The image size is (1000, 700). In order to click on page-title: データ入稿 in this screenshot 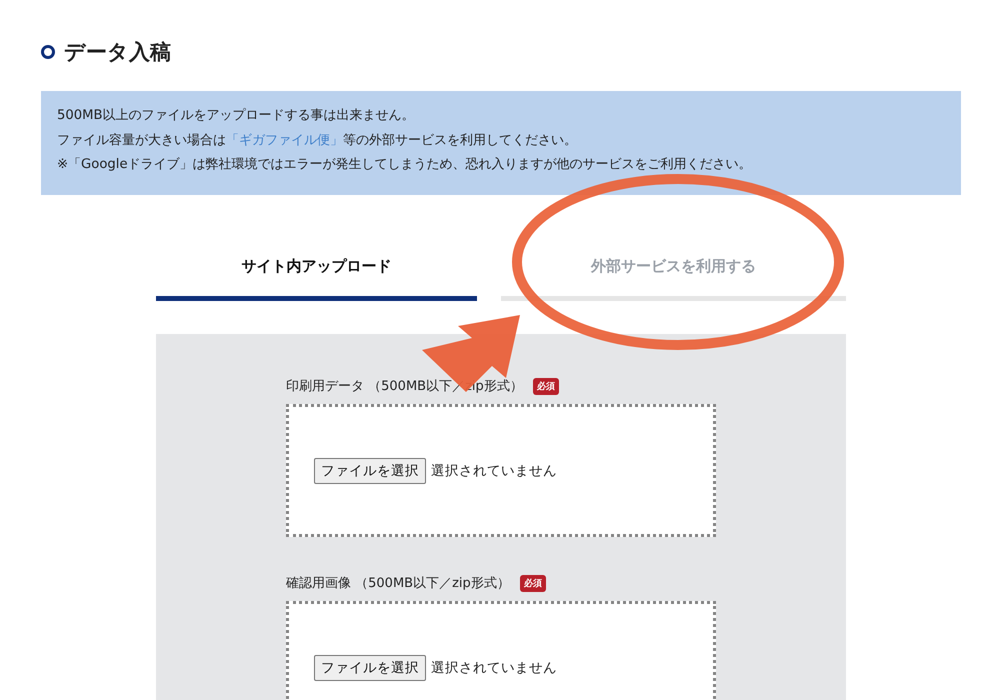, I will do `click(117, 52)`.